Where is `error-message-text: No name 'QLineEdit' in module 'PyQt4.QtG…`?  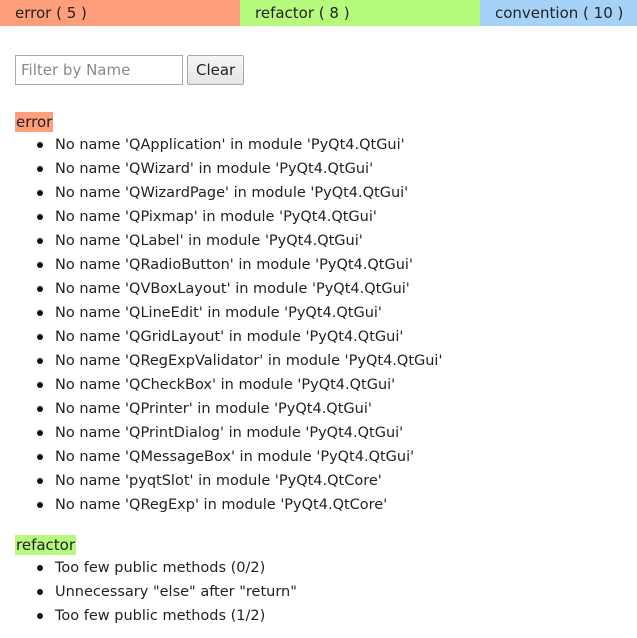 error-message-text: No name 'QLineEdit' in module 'PyQt4.QtG… is located at coordinates (218, 313).